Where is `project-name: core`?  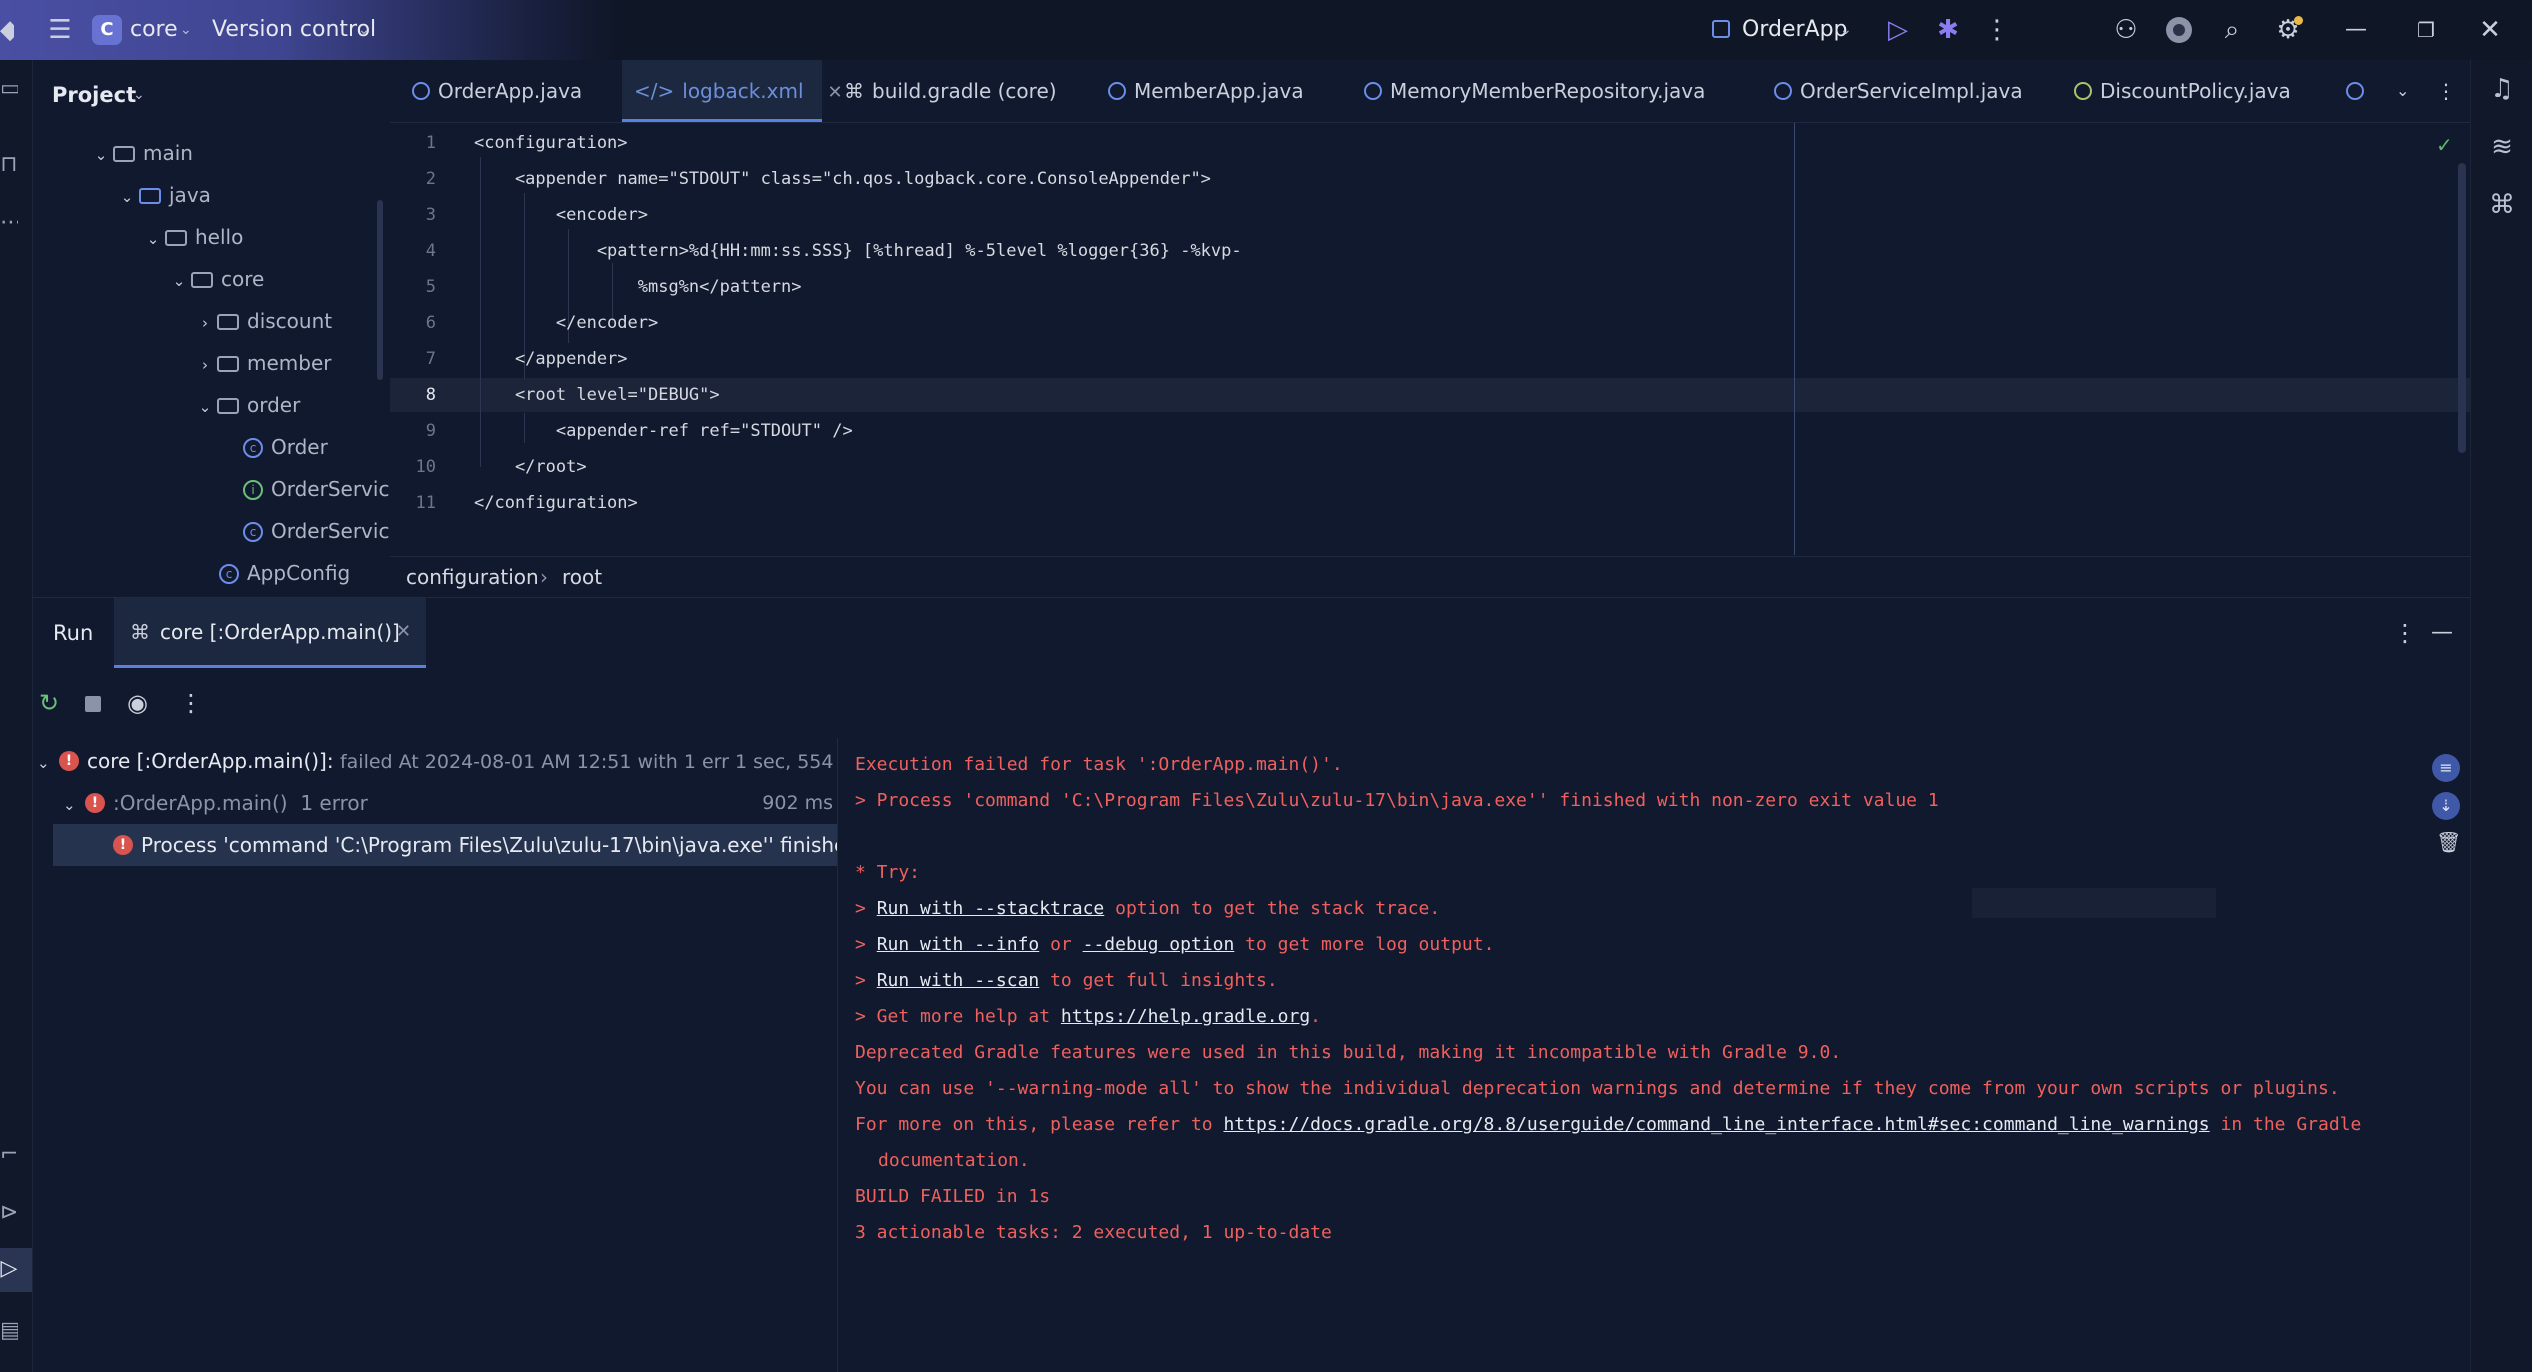 project-name: core is located at coordinates (154, 30).